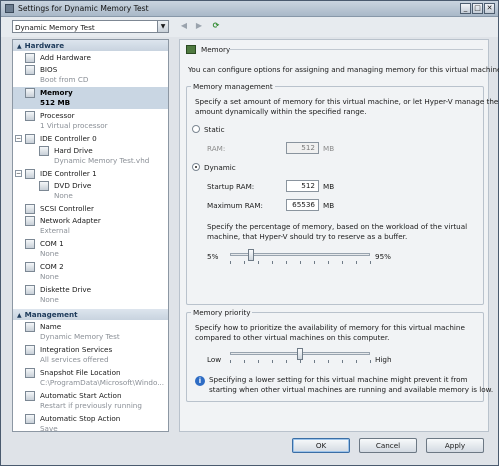 This screenshot has width=499, height=466. What do you see at coordinates (184, 26) in the screenshot?
I see `back-arrow-icon: ◀` at bounding box center [184, 26].